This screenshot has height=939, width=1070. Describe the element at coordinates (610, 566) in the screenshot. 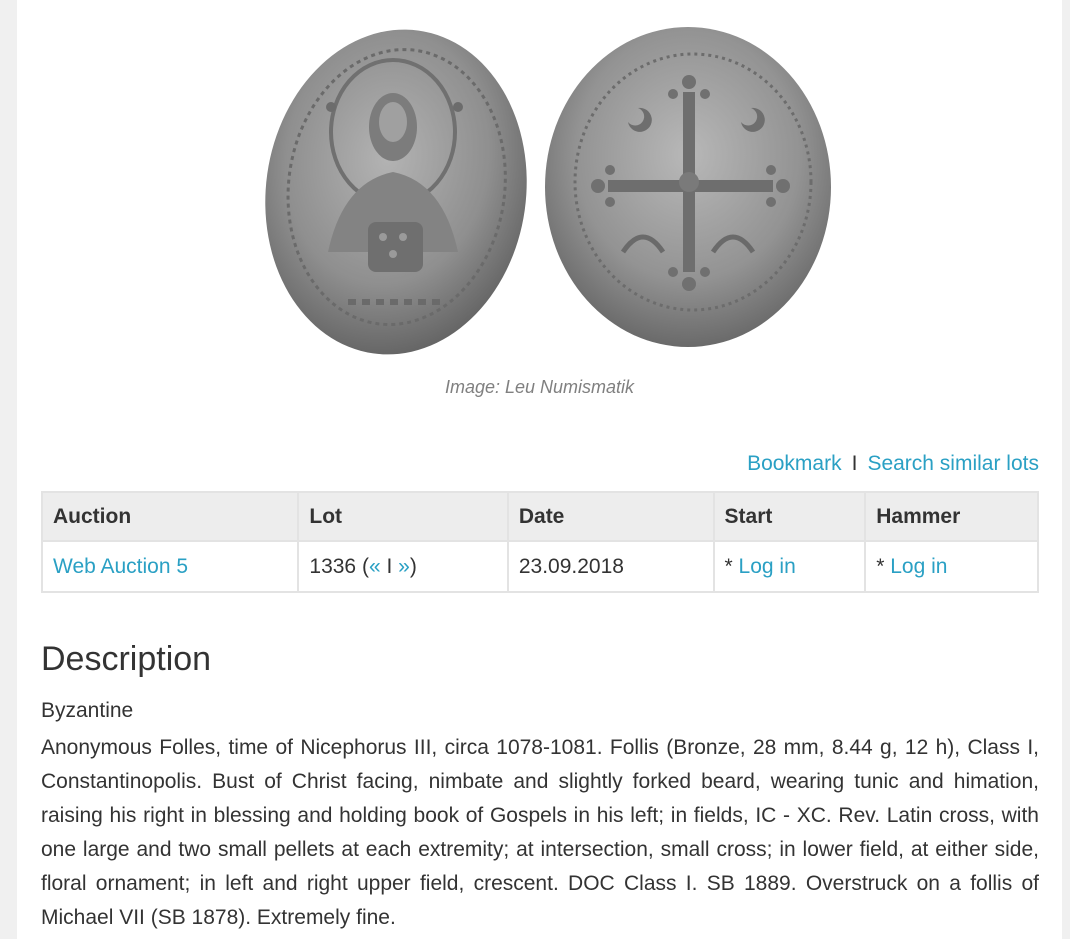

I see `date-cell: 23.09.2018` at that location.